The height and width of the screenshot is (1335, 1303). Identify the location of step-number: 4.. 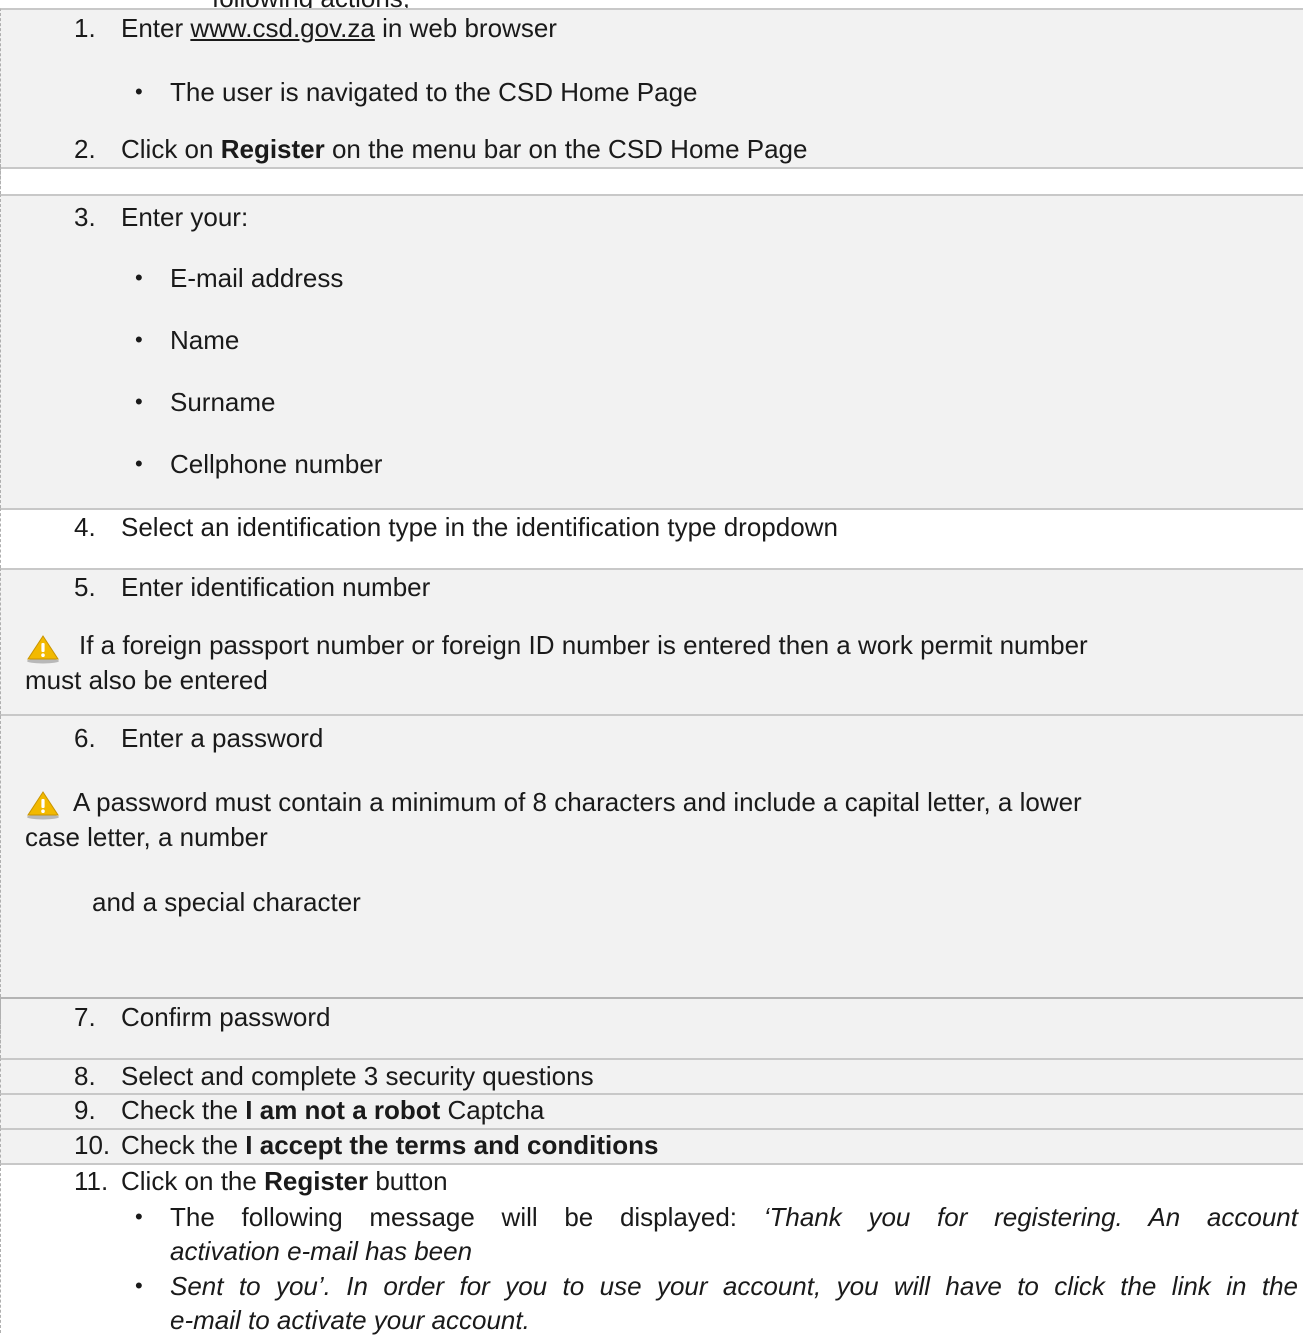
(85, 527).